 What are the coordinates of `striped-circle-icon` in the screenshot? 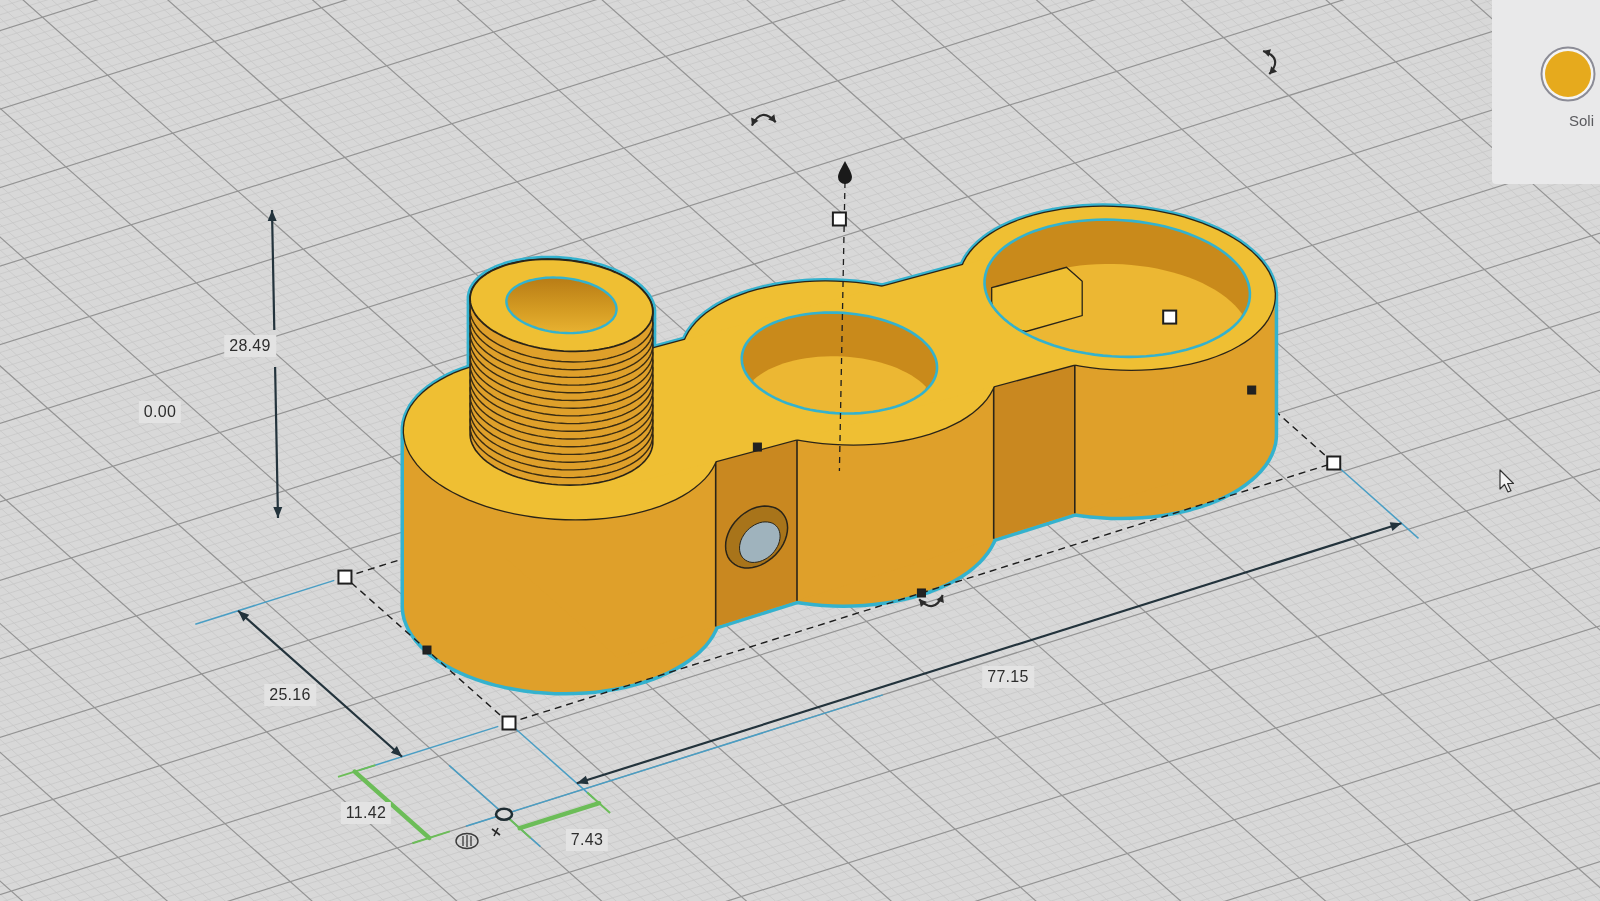 It's located at (467, 841).